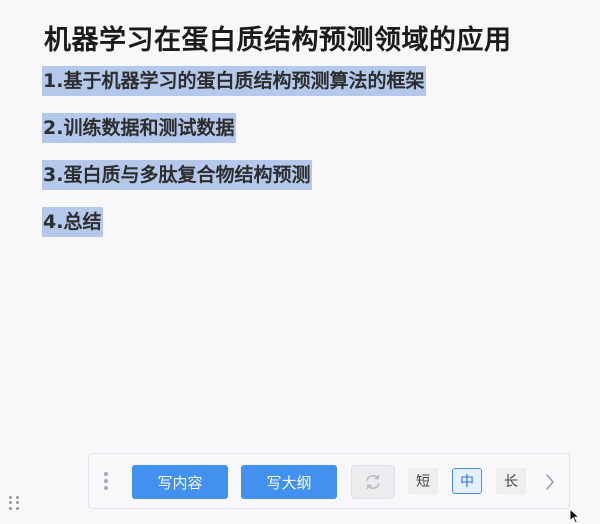  I want to click on ai-writing-toolbar: 写内容 写大纲 短 中 长, so click(329, 481).